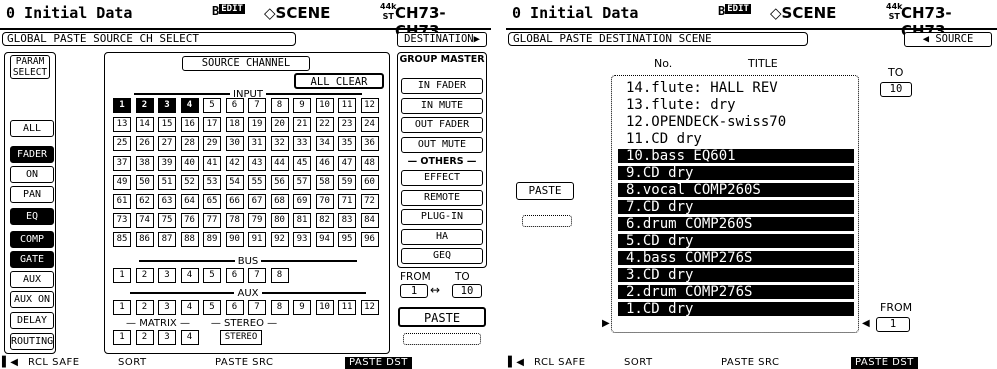  What do you see at coordinates (189, 163) in the screenshot?
I see `input-channel-40: 40` at bounding box center [189, 163].